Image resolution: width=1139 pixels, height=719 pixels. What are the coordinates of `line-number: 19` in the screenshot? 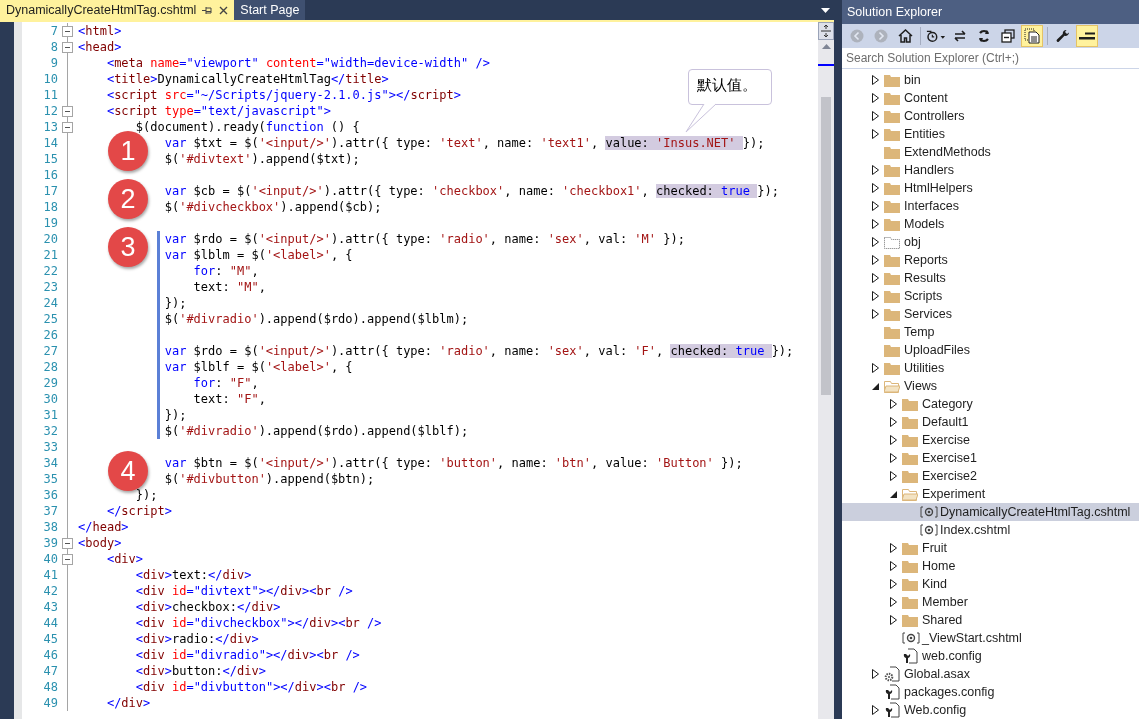 It's located at (50, 223).